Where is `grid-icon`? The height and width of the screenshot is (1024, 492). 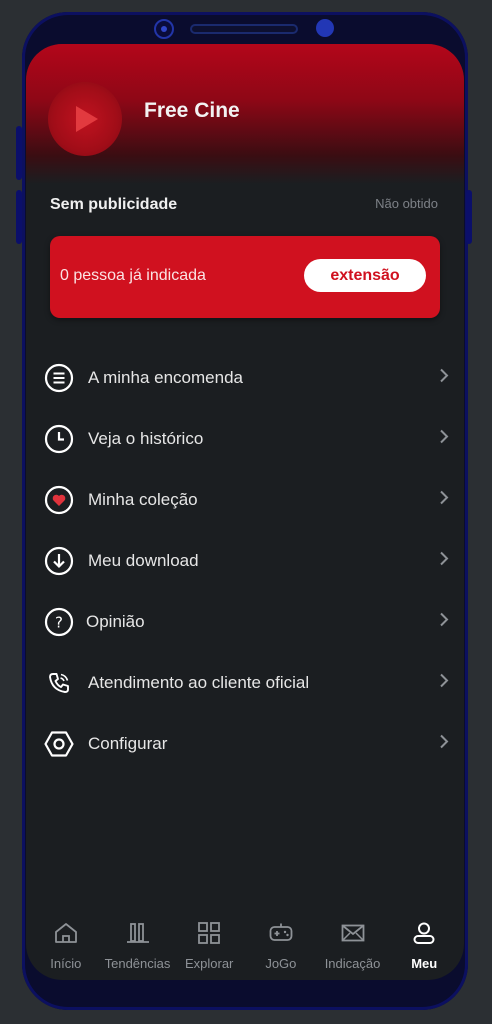 grid-icon is located at coordinates (209, 935).